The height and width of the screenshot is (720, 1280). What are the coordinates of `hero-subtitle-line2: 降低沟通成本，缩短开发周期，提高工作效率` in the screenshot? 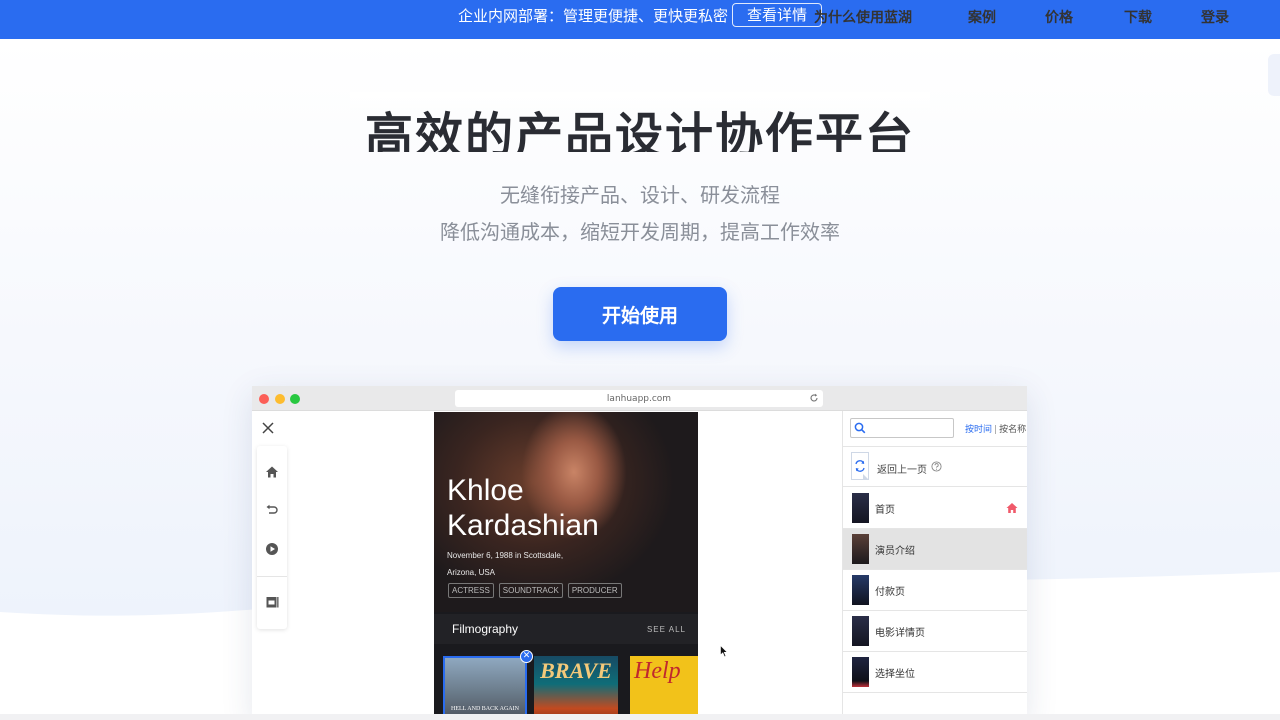 It's located at (640, 232).